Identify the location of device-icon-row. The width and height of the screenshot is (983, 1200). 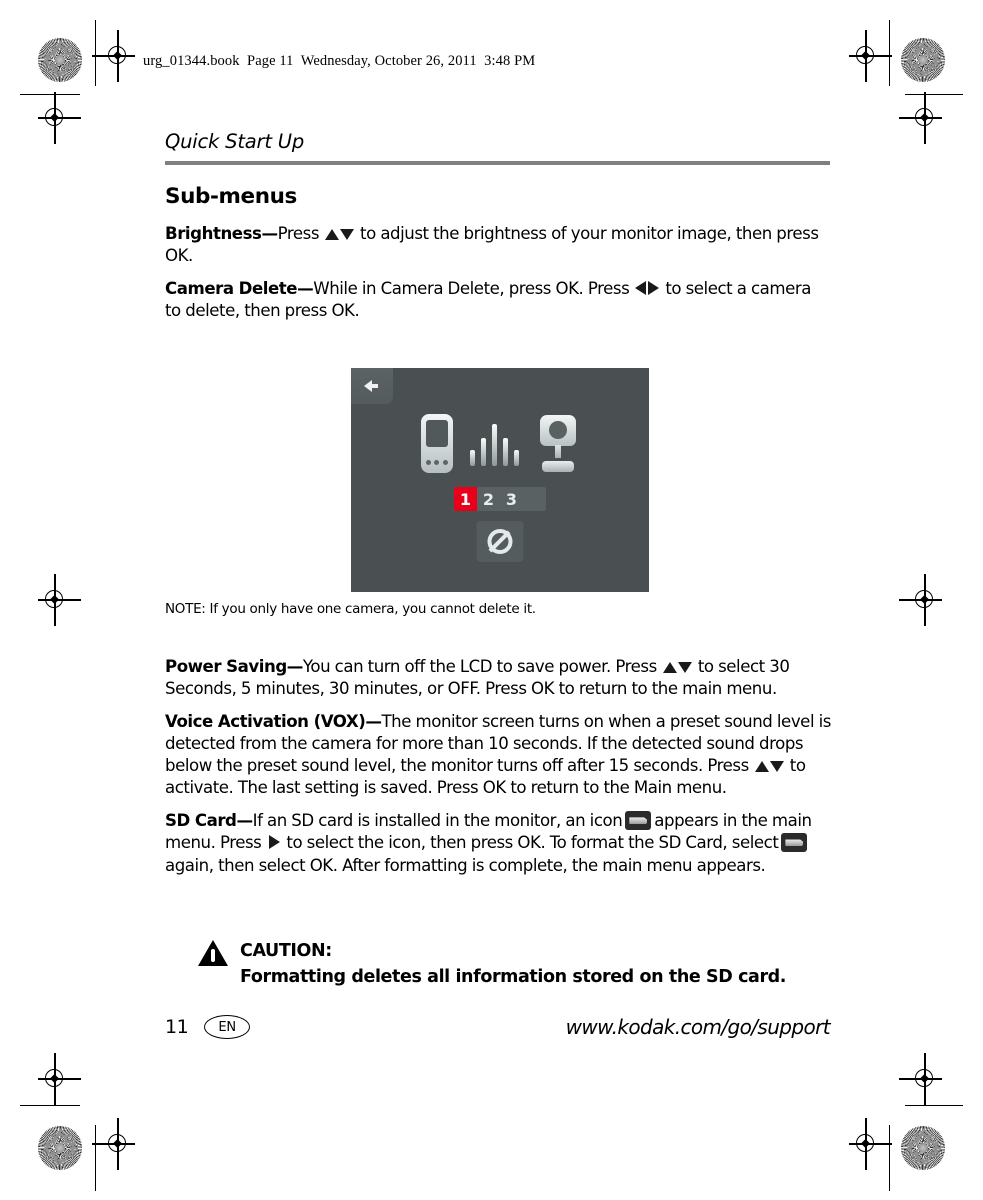
(500, 443).